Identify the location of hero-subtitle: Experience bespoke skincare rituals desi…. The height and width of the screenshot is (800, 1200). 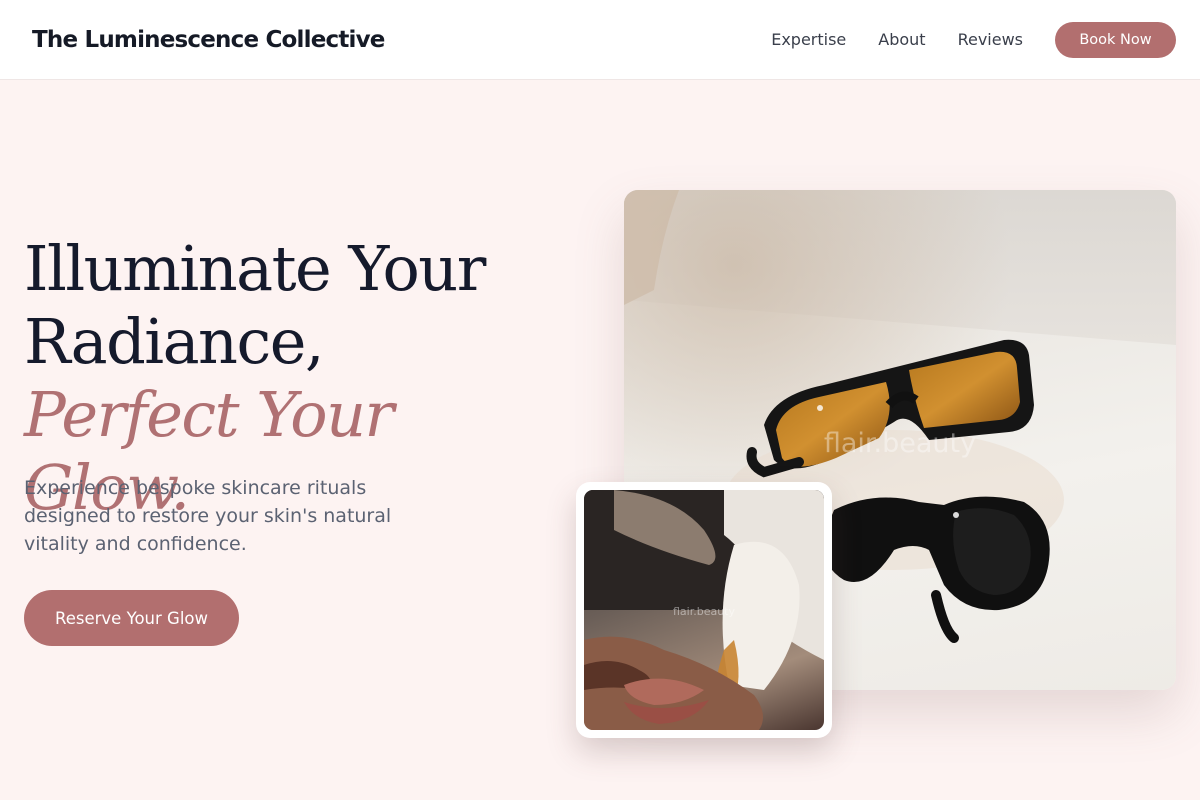
(208, 516).